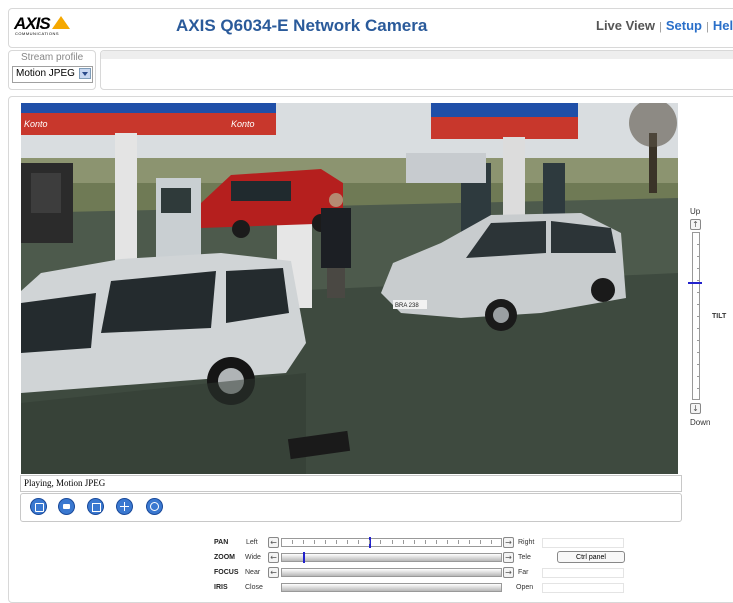 The image size is (733, 603). I want to click on iris-slider-track, so click(391, 587).